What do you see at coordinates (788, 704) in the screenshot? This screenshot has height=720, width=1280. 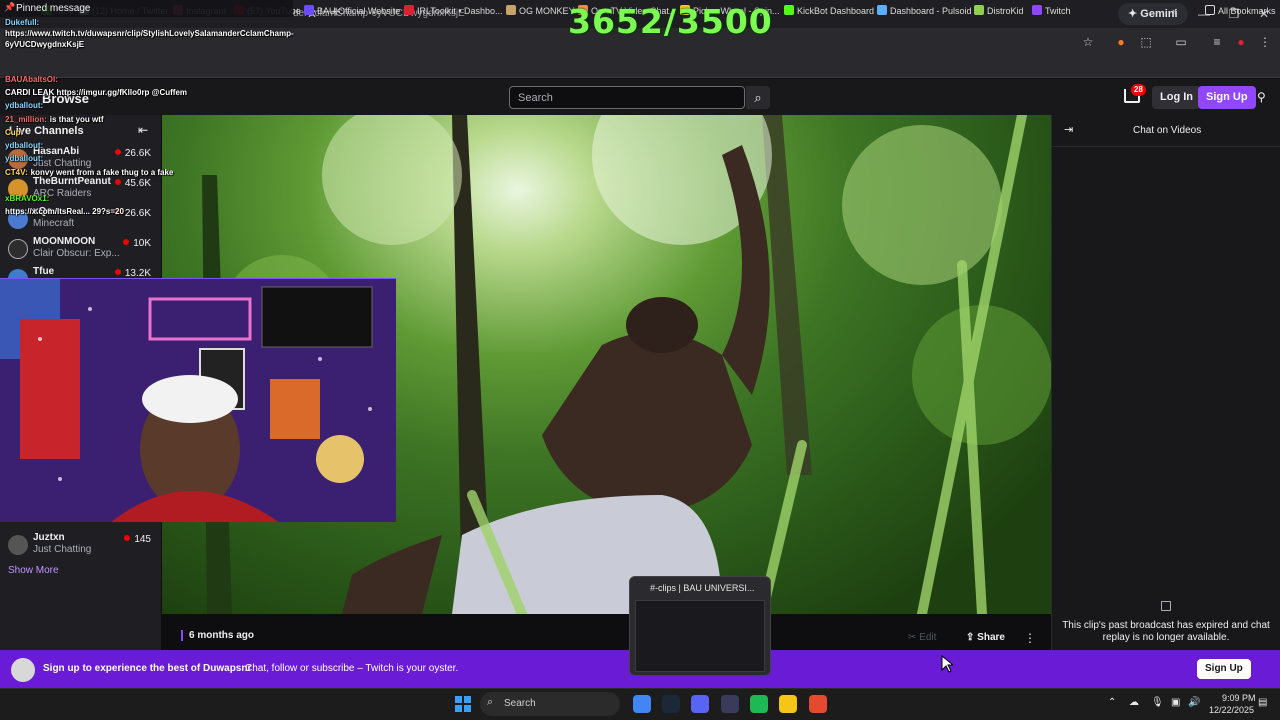 I see `file-explorer-icon` at bounding box center [788, 704].